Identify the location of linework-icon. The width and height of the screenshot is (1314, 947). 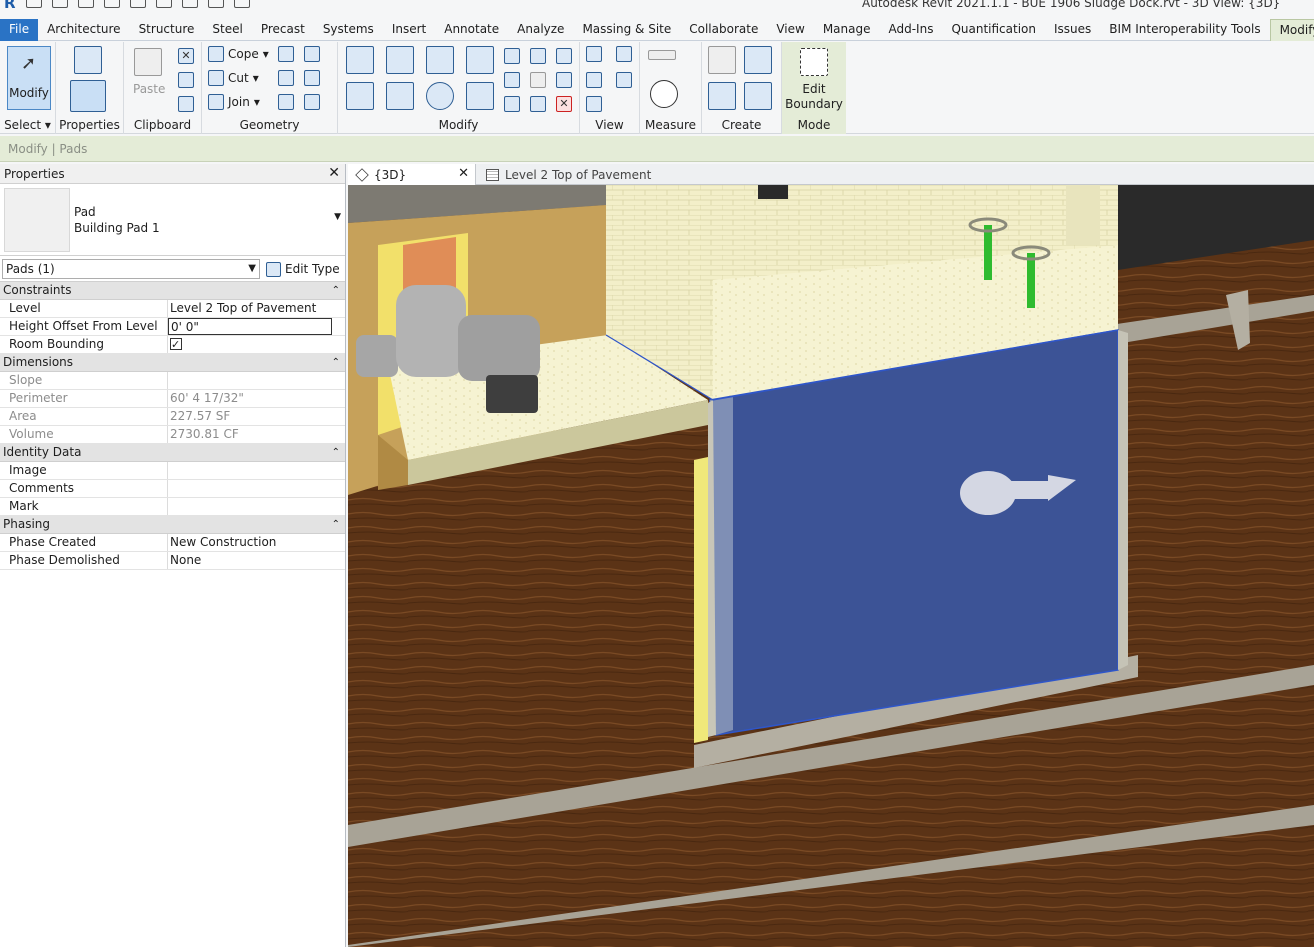
(286, 102).